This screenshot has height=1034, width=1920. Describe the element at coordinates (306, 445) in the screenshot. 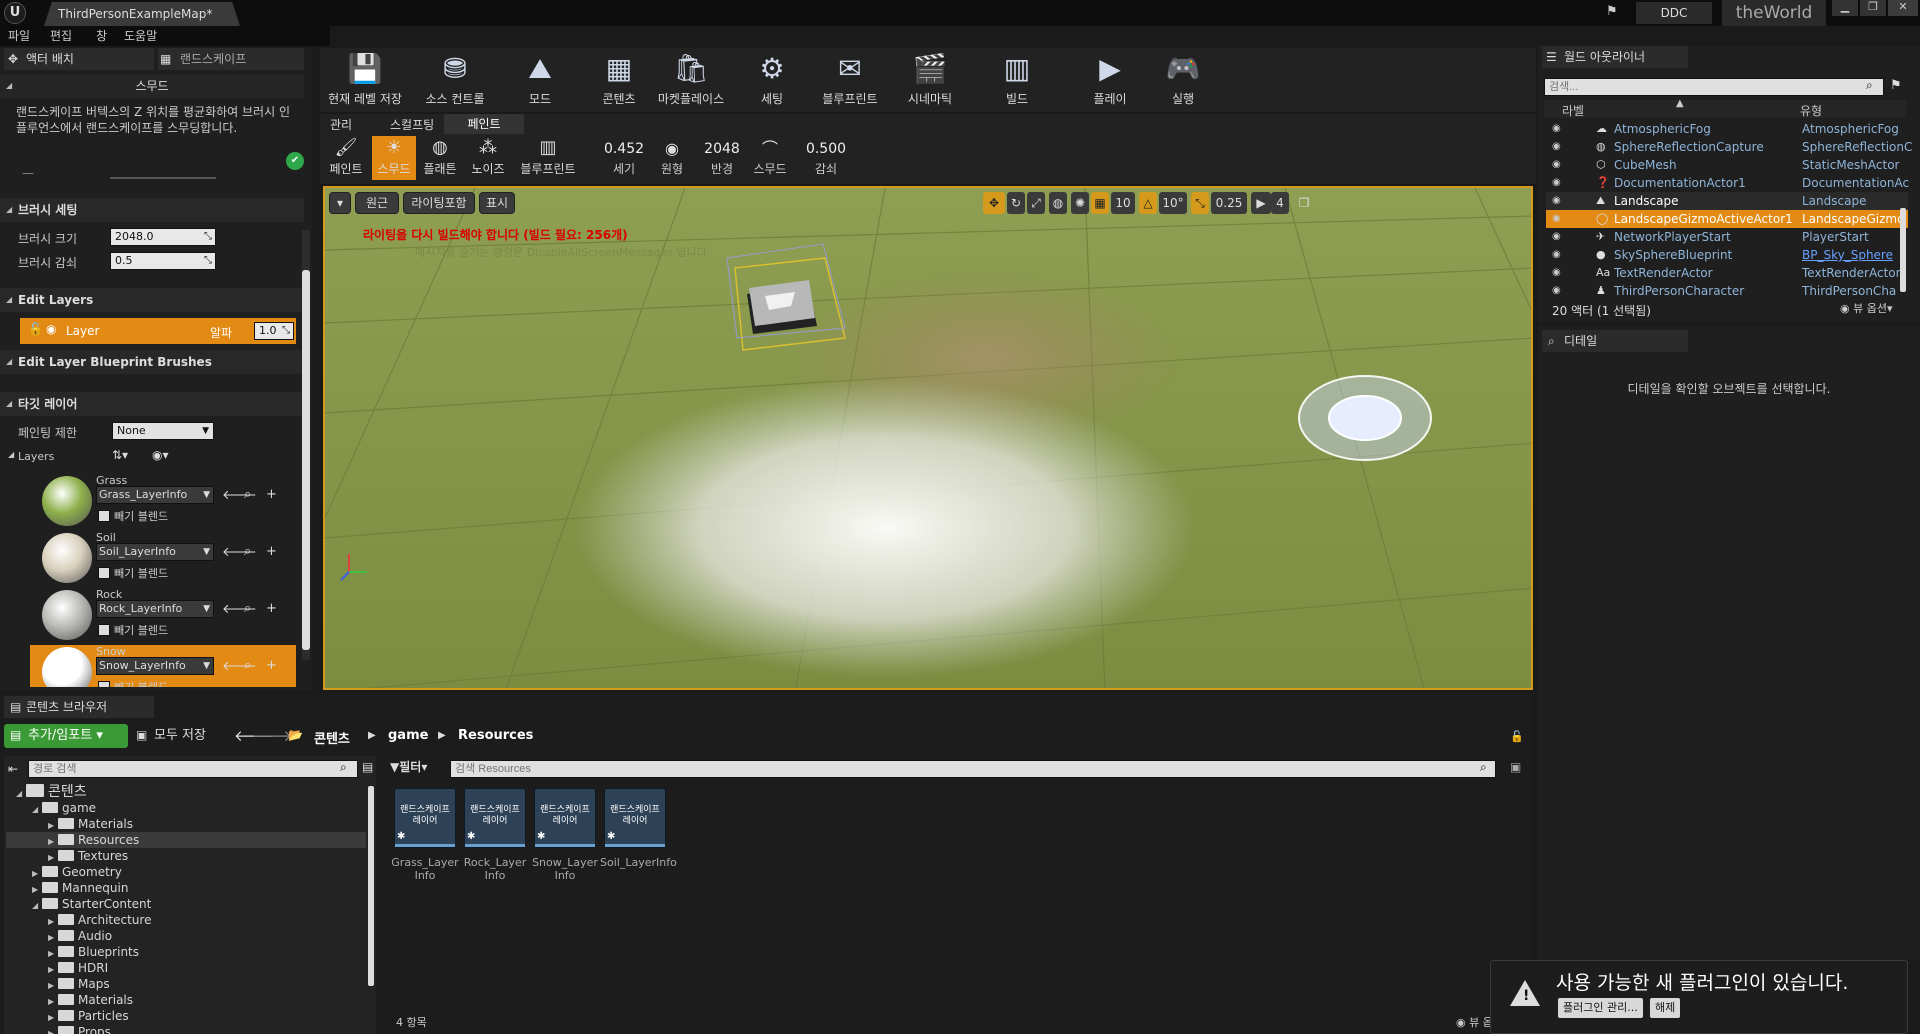

I see `left-panel-scrollbar` at that location.